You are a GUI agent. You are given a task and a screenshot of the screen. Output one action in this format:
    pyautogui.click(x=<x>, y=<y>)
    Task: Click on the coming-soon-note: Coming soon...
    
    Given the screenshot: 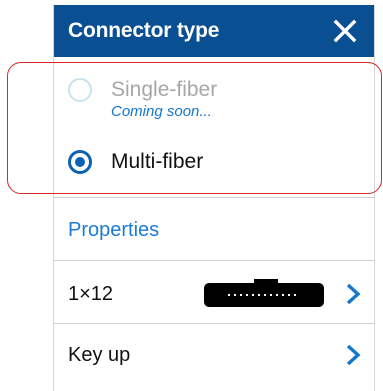 What is the action you would take?
    pyautogui.click(x=161, y=111)
    